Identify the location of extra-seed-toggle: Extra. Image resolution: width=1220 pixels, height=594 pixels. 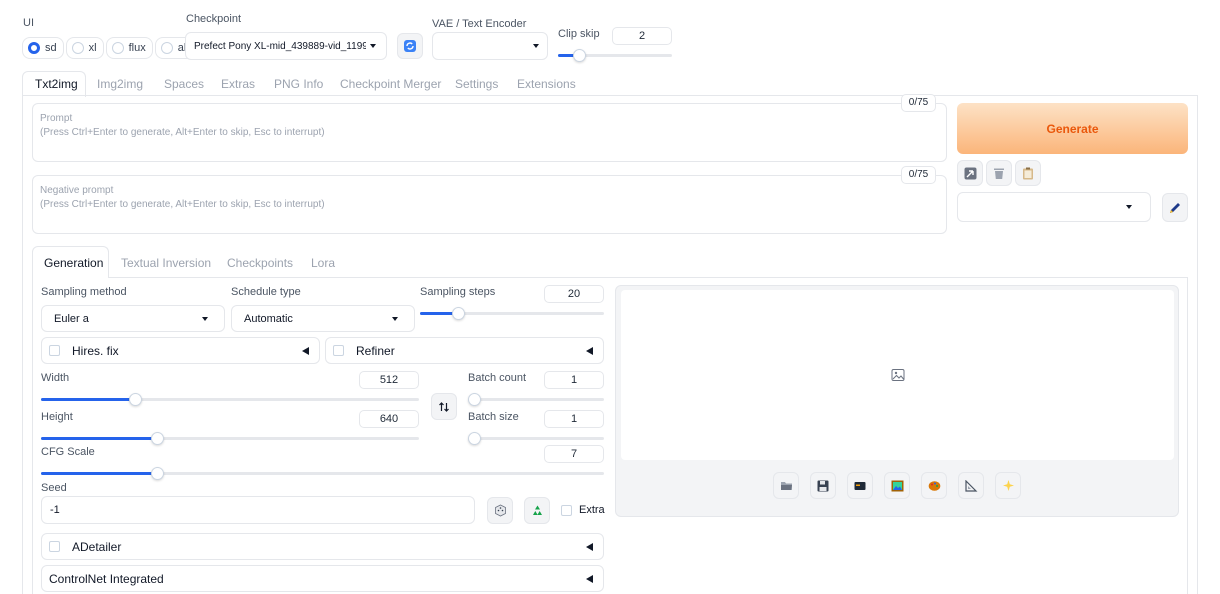
(583, 510).